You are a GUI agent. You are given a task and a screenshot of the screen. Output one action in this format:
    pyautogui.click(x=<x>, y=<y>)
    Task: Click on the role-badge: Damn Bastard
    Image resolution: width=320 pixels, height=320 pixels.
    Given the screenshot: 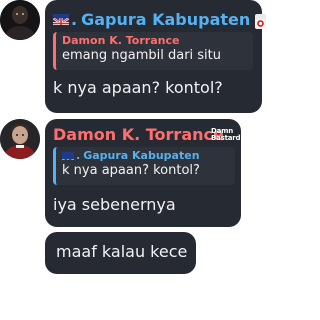 What is the action you would take?
    pyautogui.click(x=226, y=135)
    